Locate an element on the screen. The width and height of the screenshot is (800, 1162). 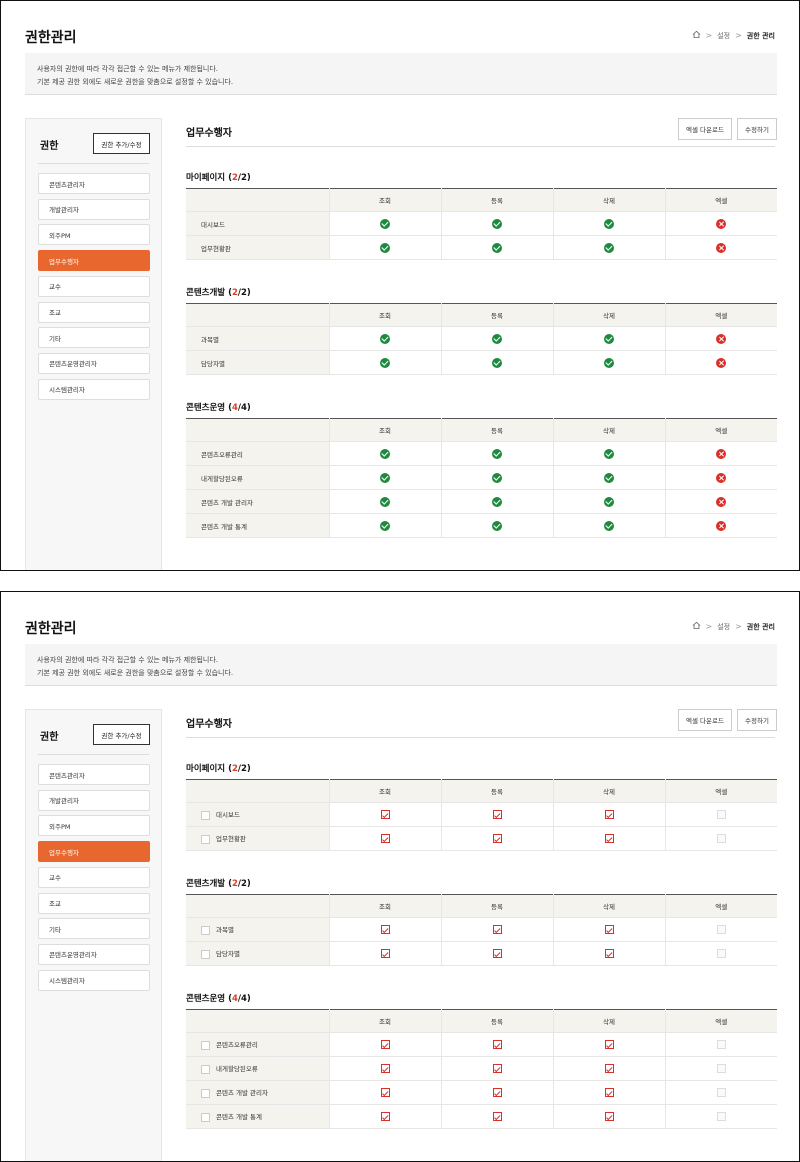
menu-label: 담당자별 is located at coordinates (228, 954).